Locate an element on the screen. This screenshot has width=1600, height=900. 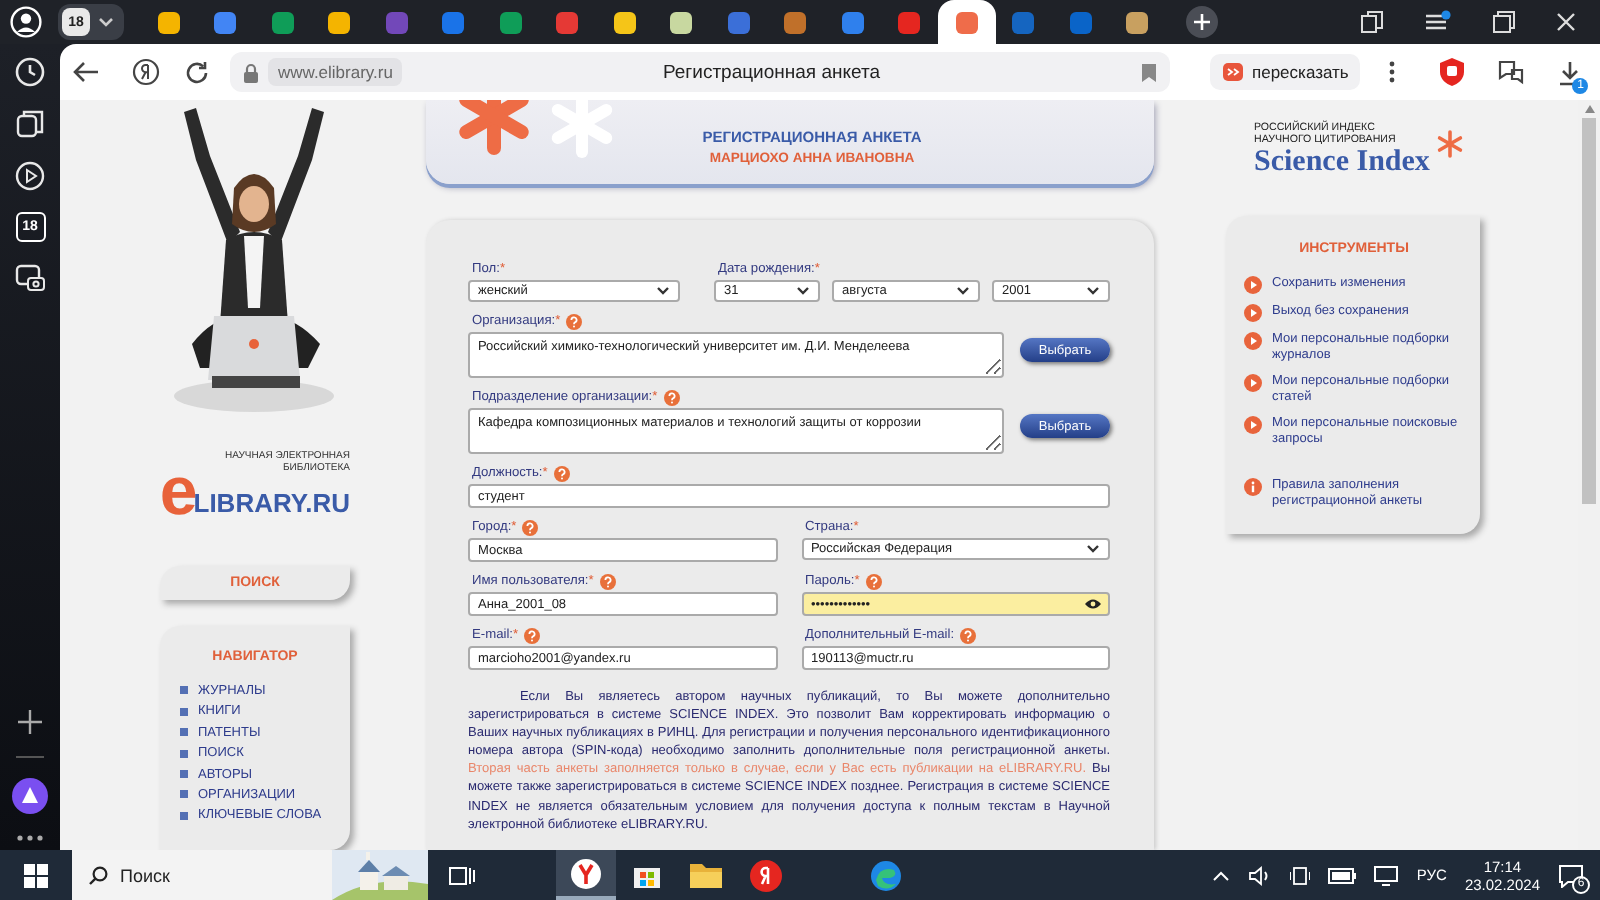
profile-icon is located at coordinates (26, 22).